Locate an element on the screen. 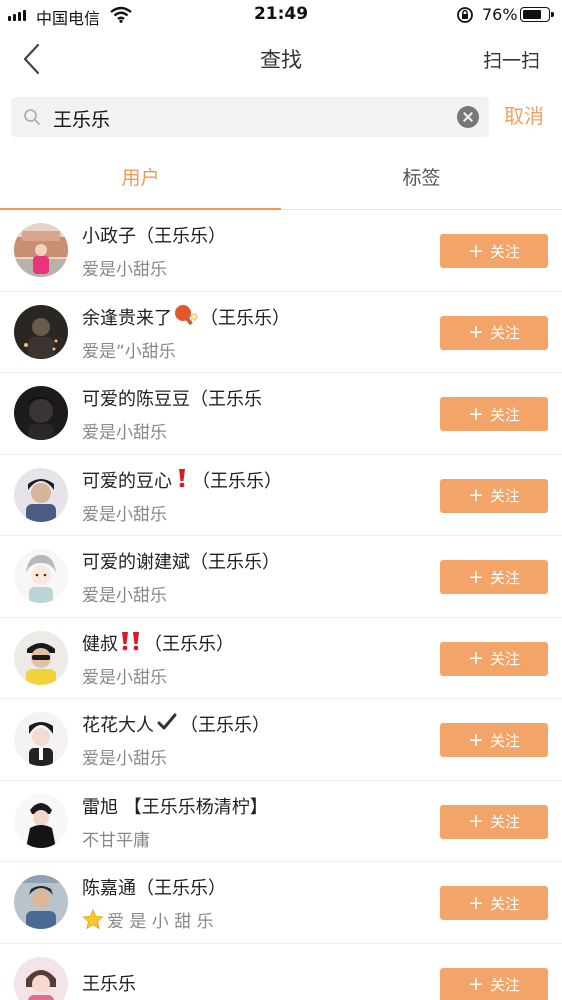  tab-tags: 标签 is located at coordinates (421, 179).